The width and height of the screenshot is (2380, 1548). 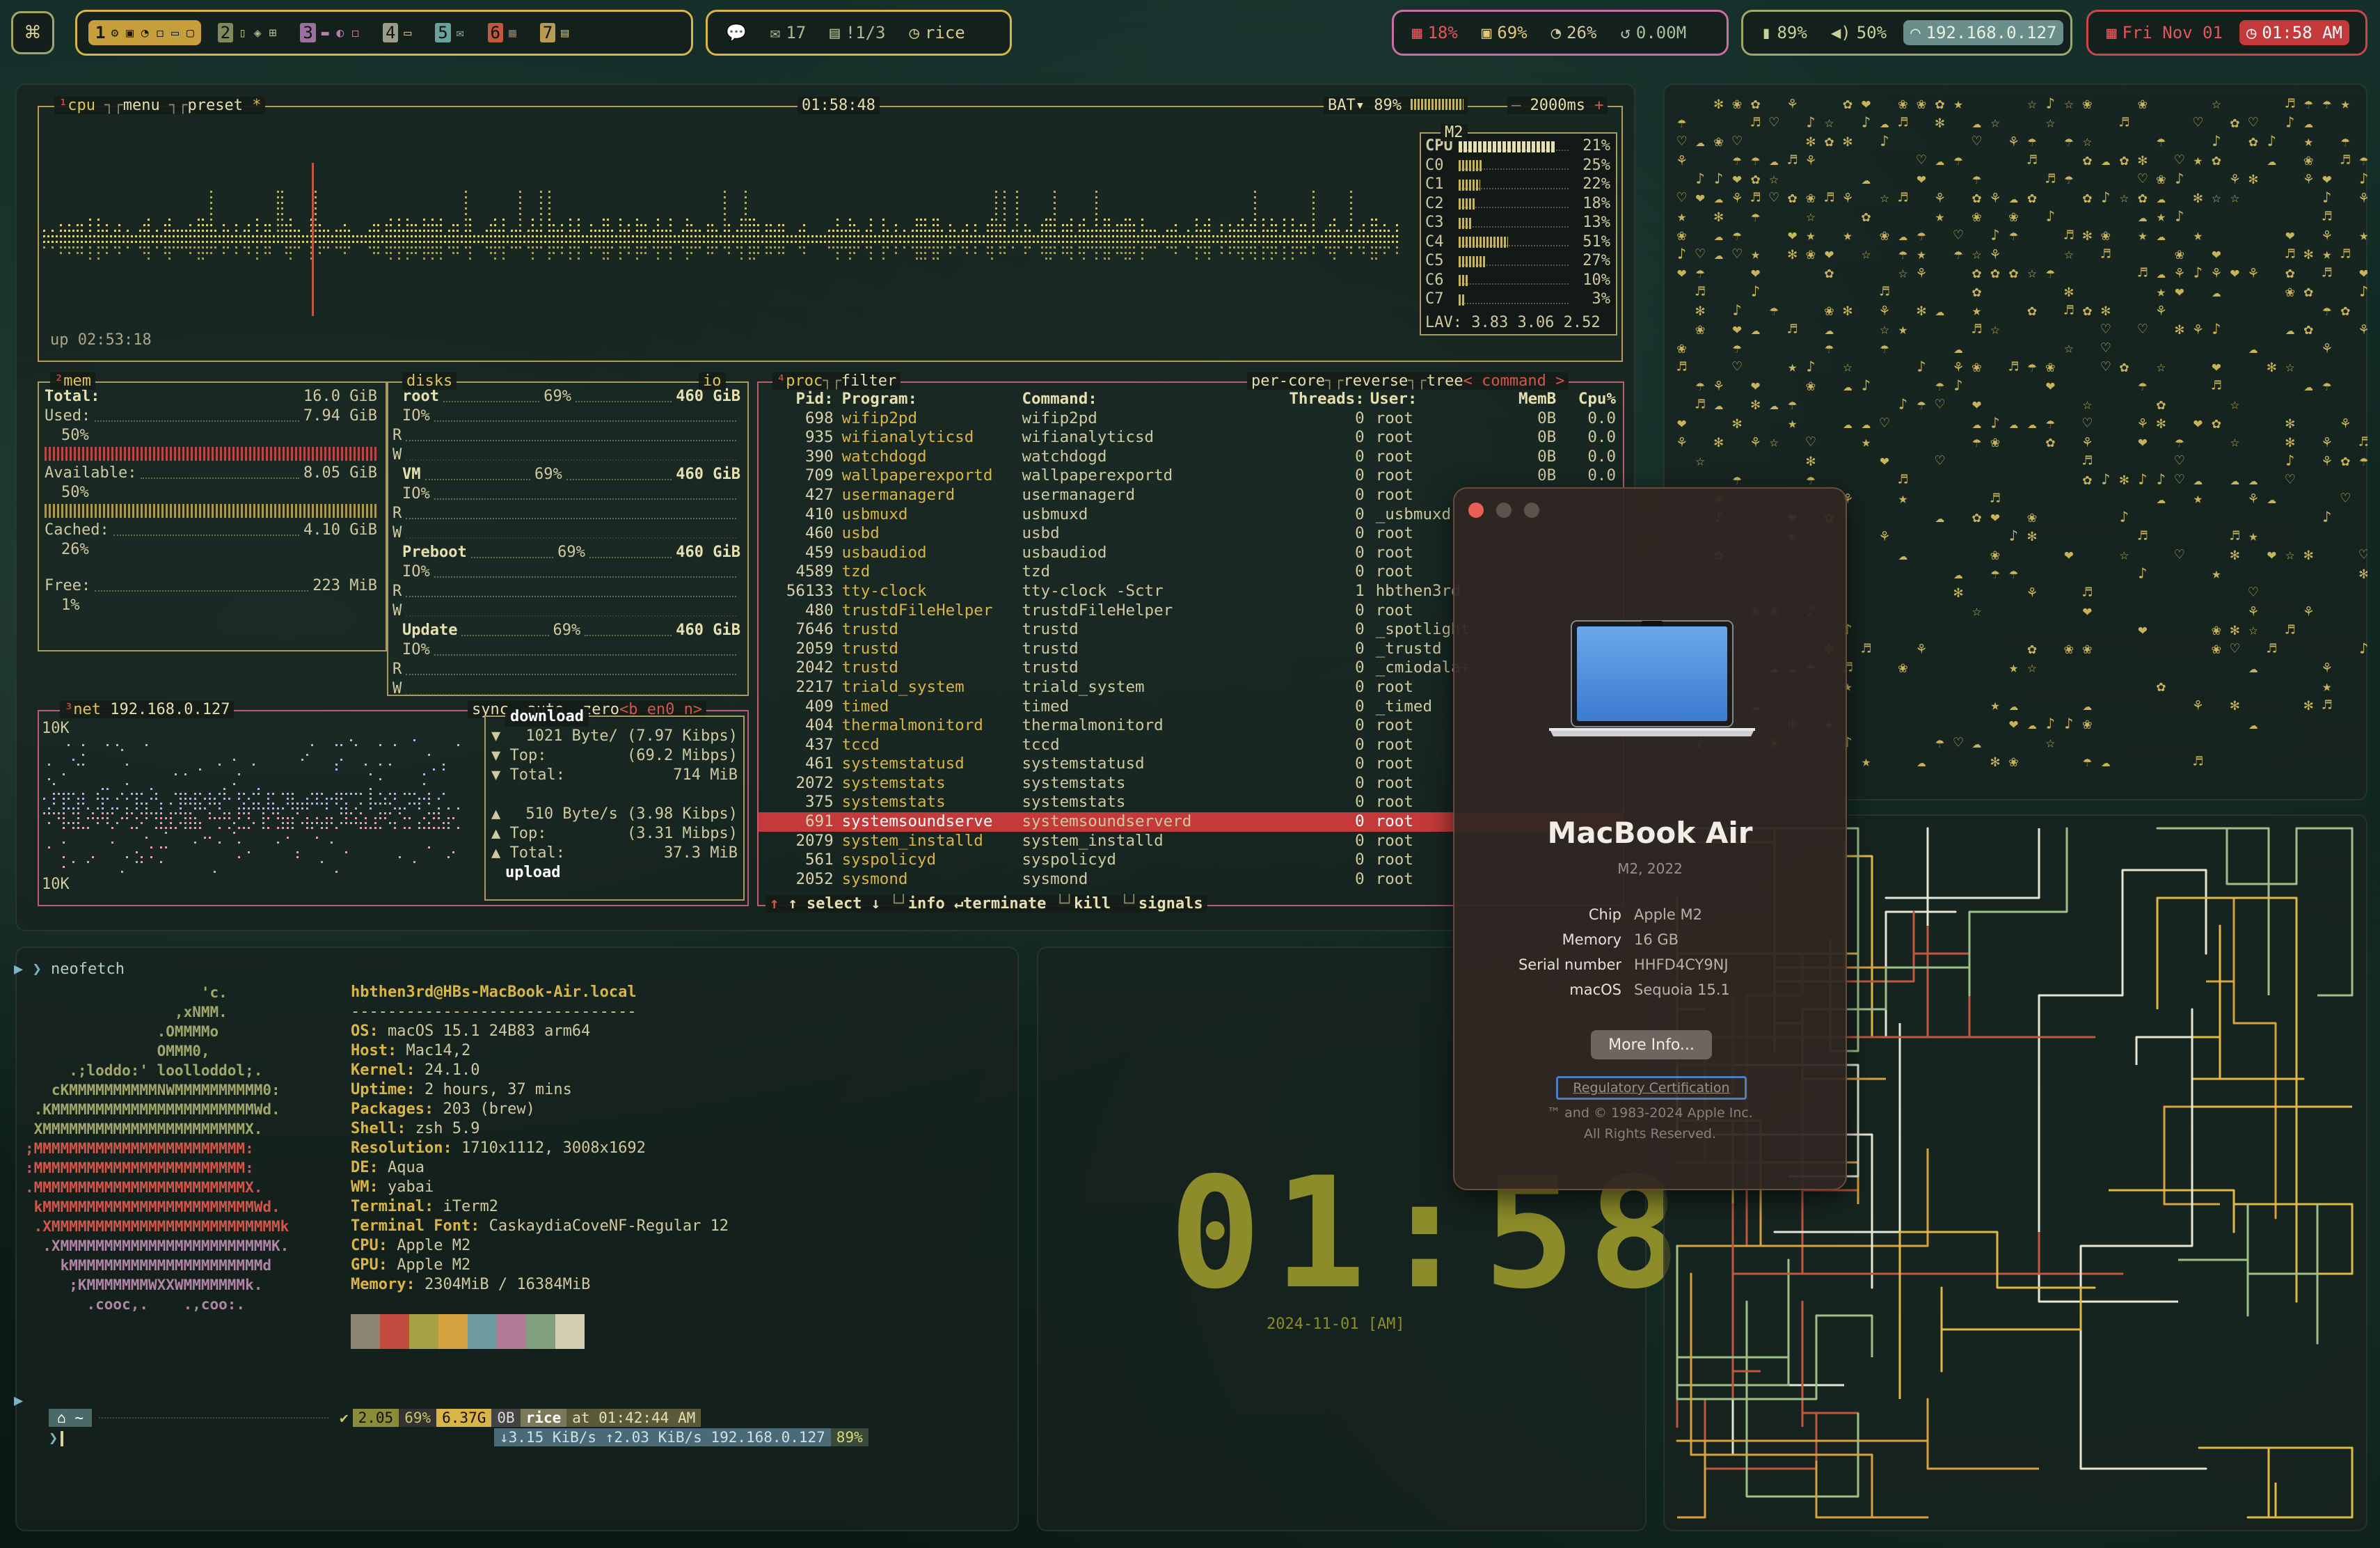 What do you see at coordinates (788, 32) in the screenshot?
I see `mail-indicator: ✉ 17` at bounding box center [788, 32].